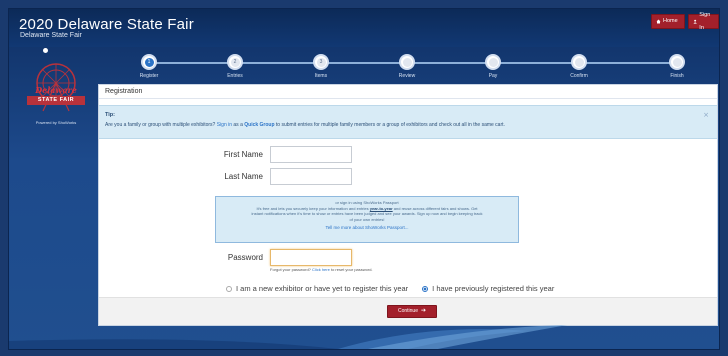  I want to click on delaware-state-fair-logo: STATE FAIR Delaware, so click(56, 90).